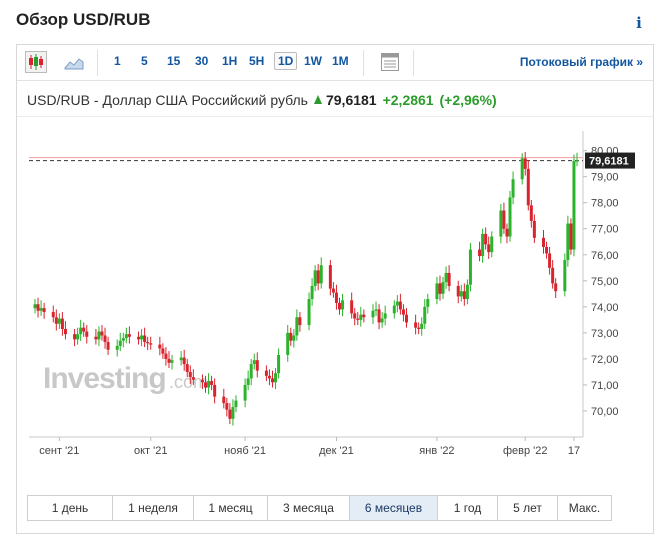 This screenshot has height=543, width=666. I want to click on range-max: Макс., so click(584, 508).